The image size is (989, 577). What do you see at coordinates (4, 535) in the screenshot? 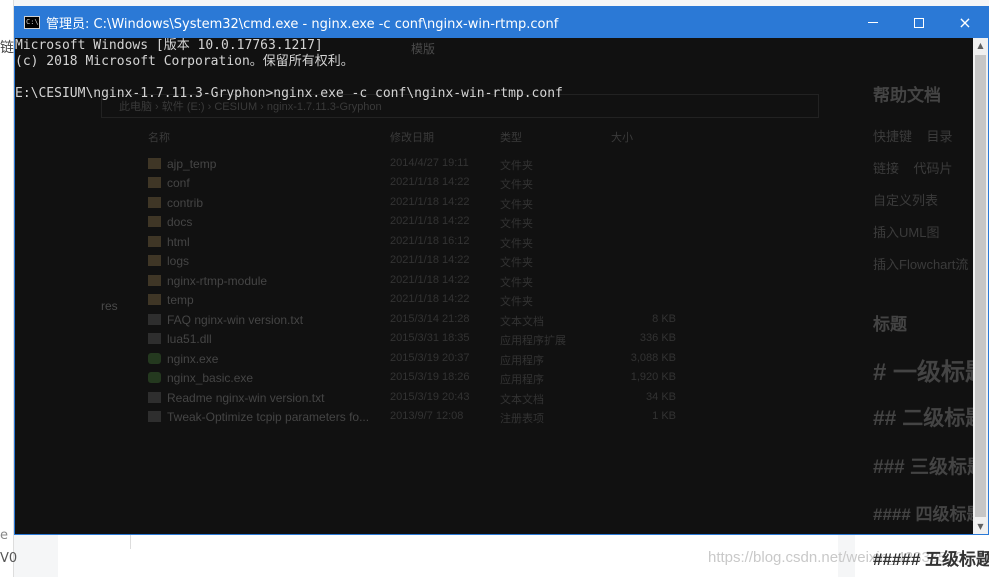
I see `background-left-char: e` at bounding box center [4, 535].